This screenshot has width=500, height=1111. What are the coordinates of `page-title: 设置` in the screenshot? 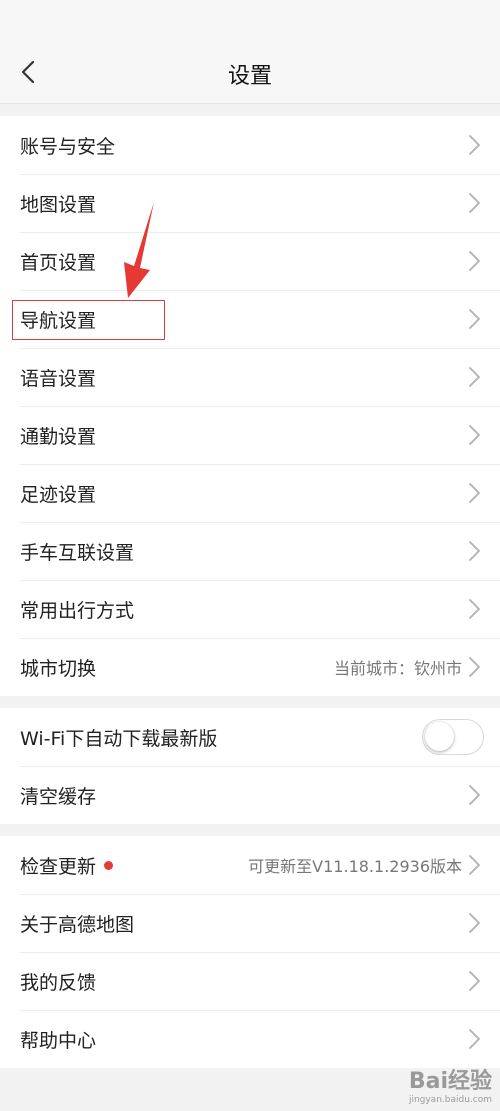 It's located at (249, 76).